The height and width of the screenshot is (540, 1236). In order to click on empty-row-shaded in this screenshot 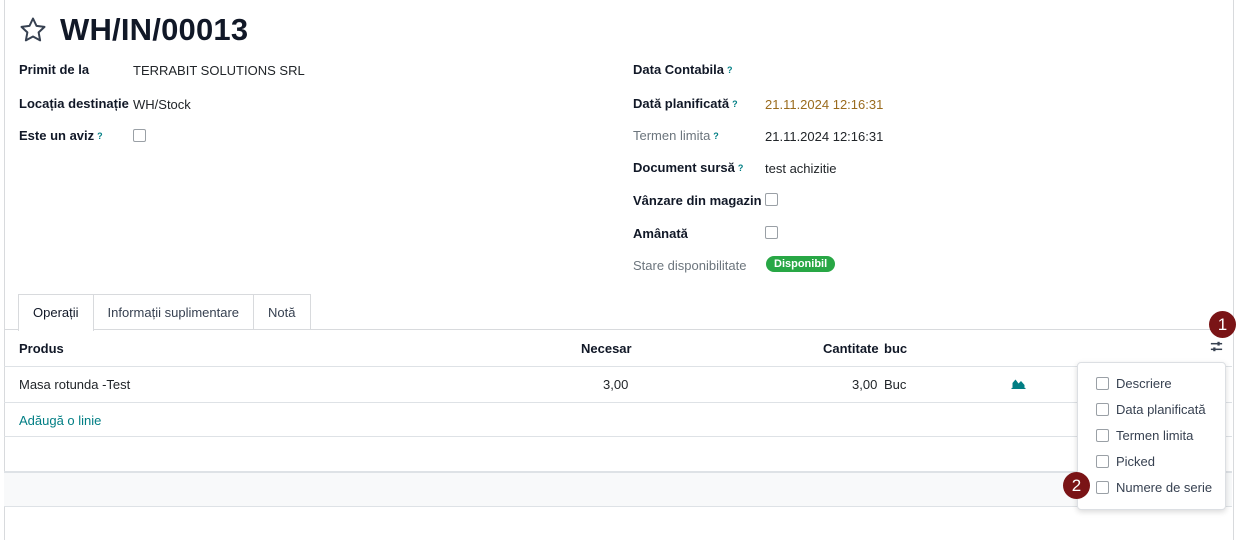, I will do `click(618, 489)`.